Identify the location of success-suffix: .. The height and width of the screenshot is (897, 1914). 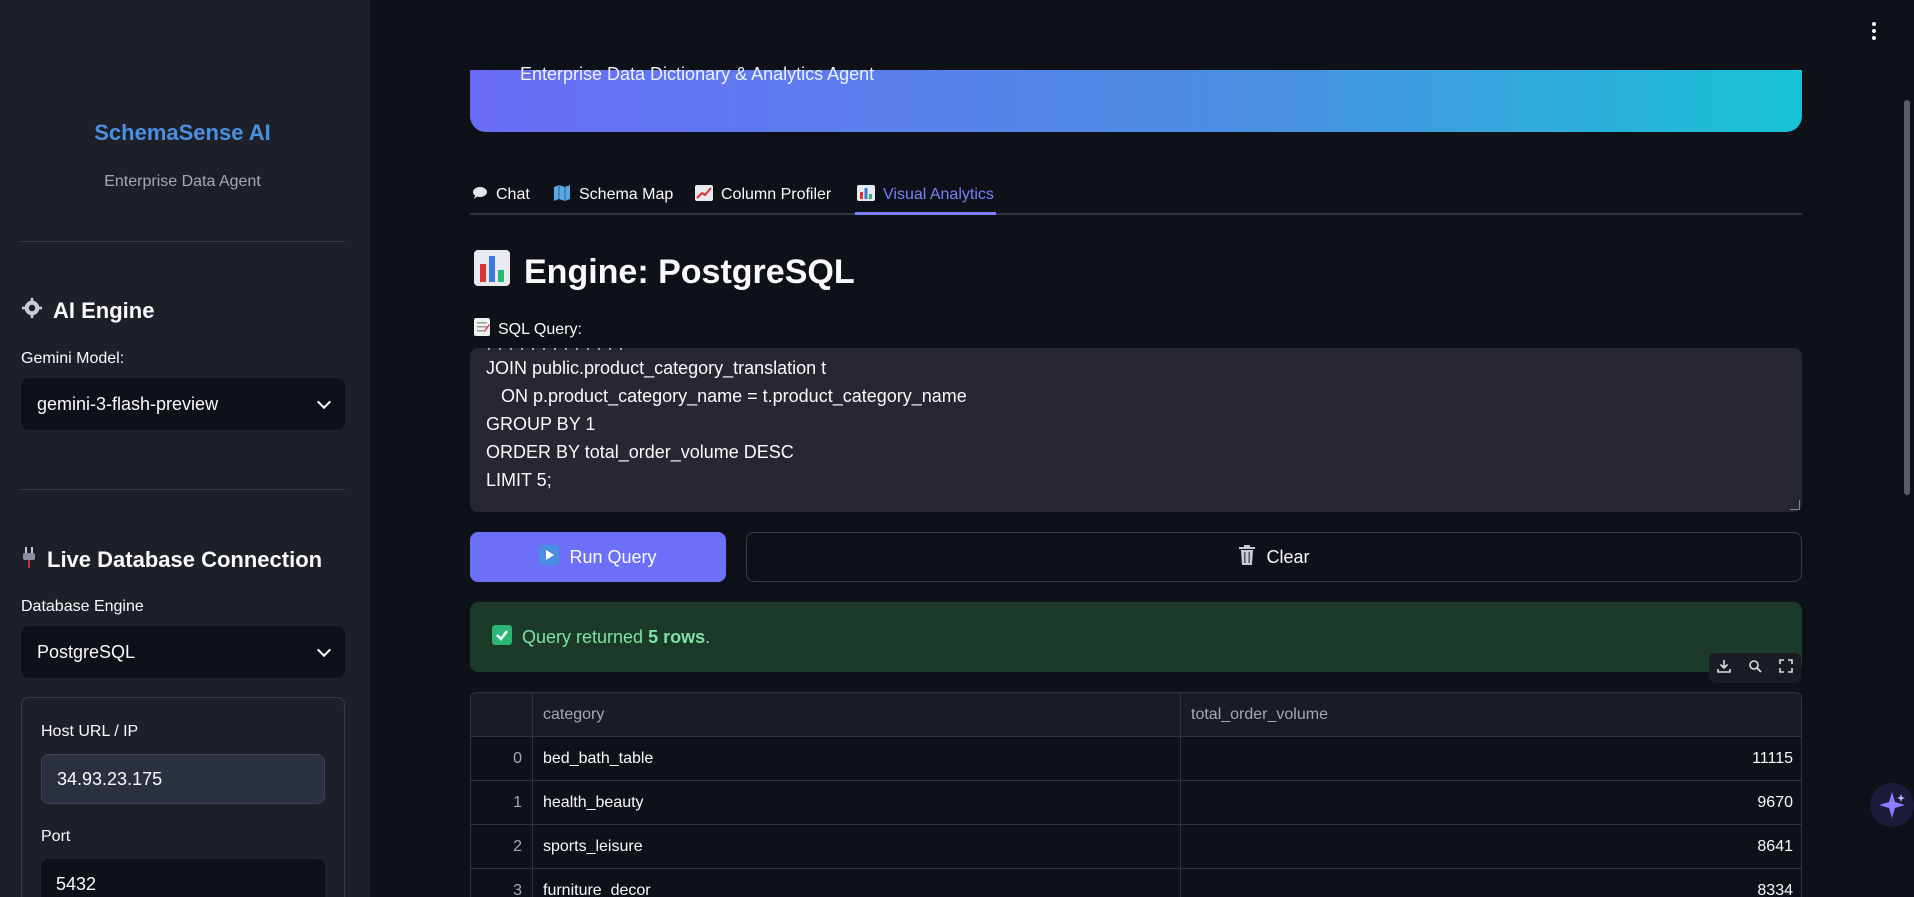
(708, 636).